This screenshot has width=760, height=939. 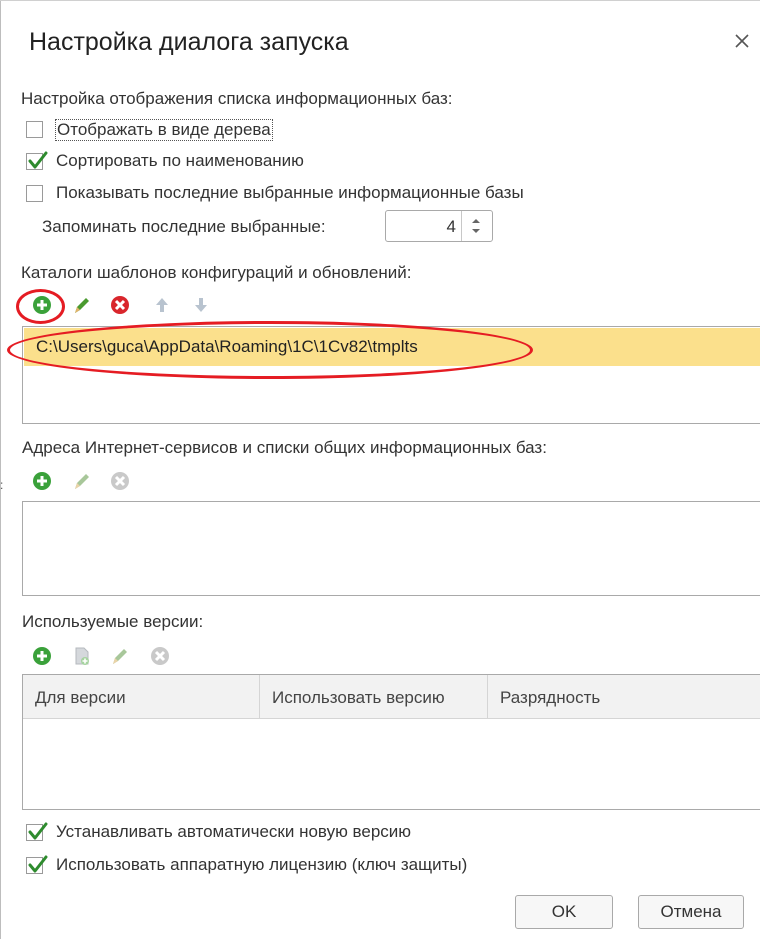 I want to click on auto-install-label: Устанавливать автоматически новую версию, so click(x=233, y=832).